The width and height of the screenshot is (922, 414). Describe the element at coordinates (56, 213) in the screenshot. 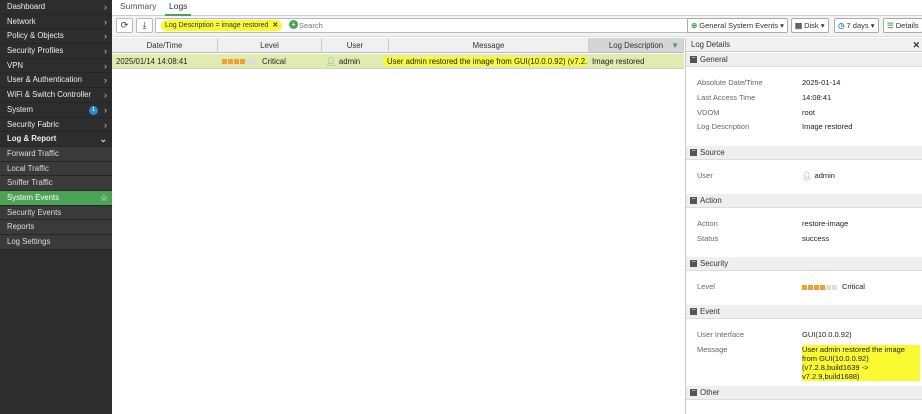

I see `sidebar-item-security-events: Security Events` at that location.